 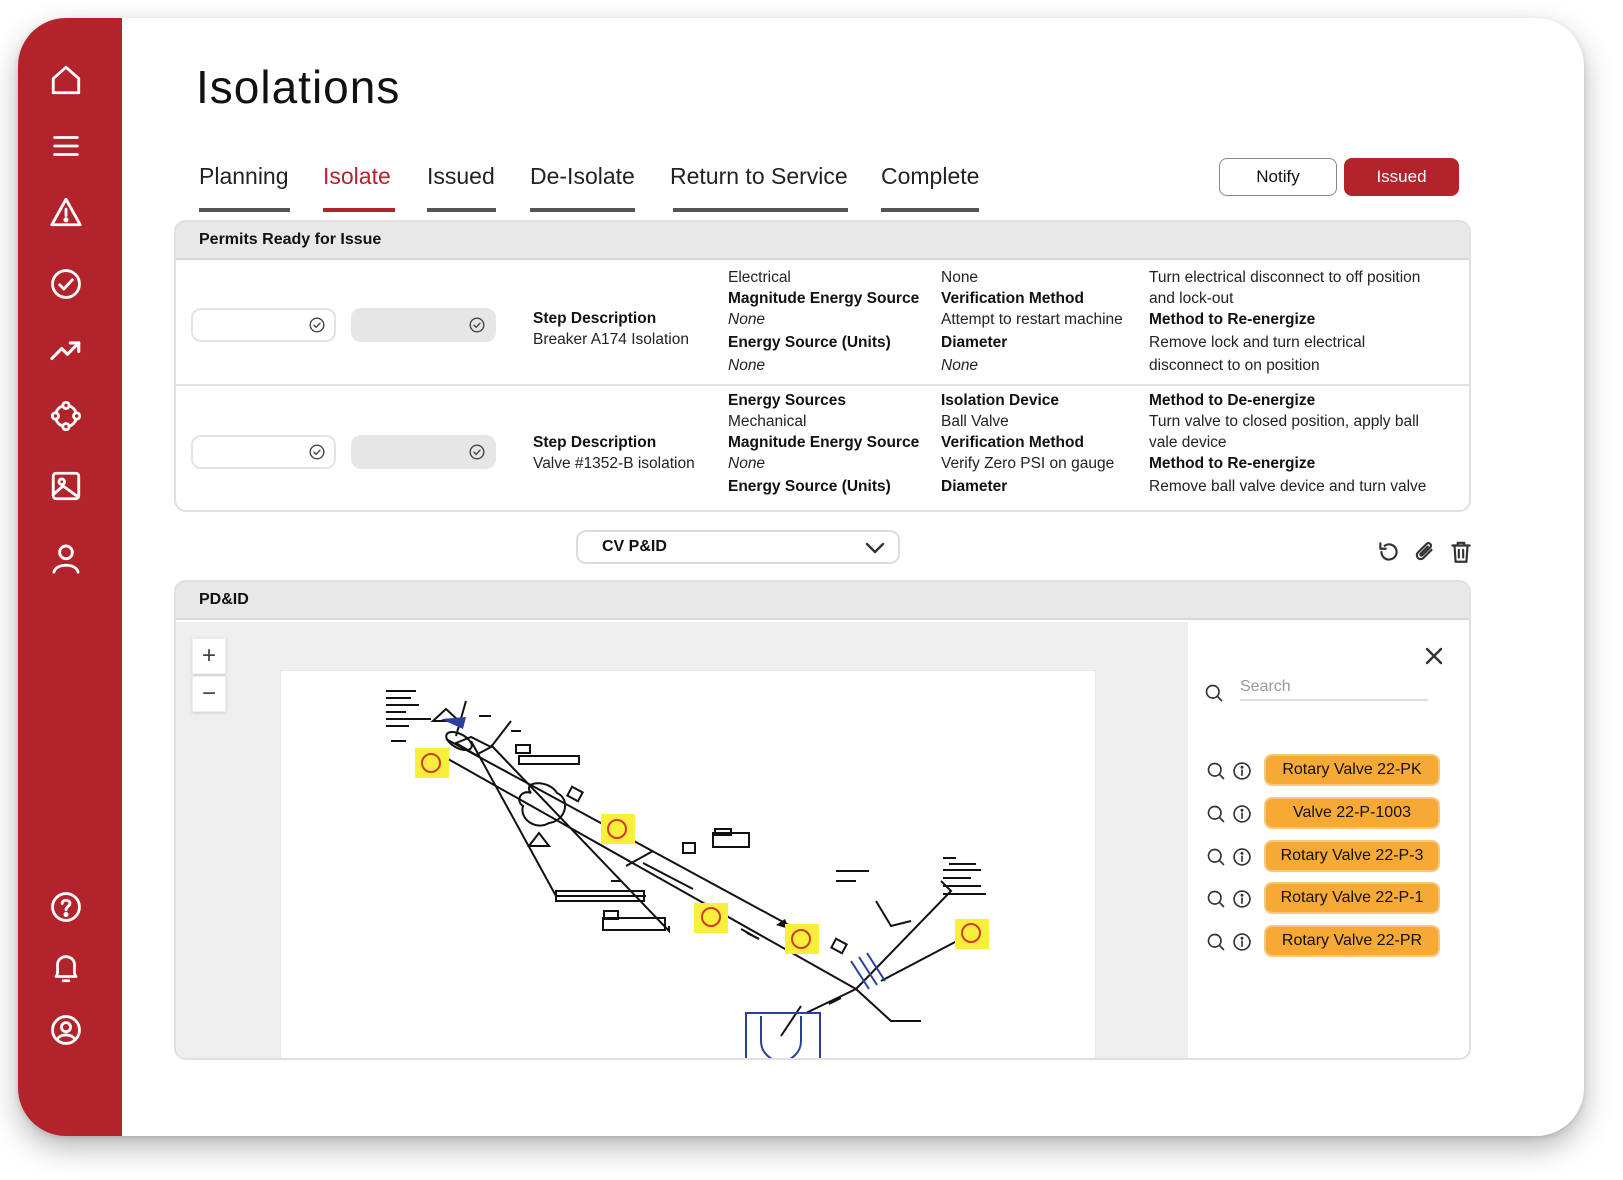 I want to click on tab-isolate: Isolate, so click(x=359, y=187).